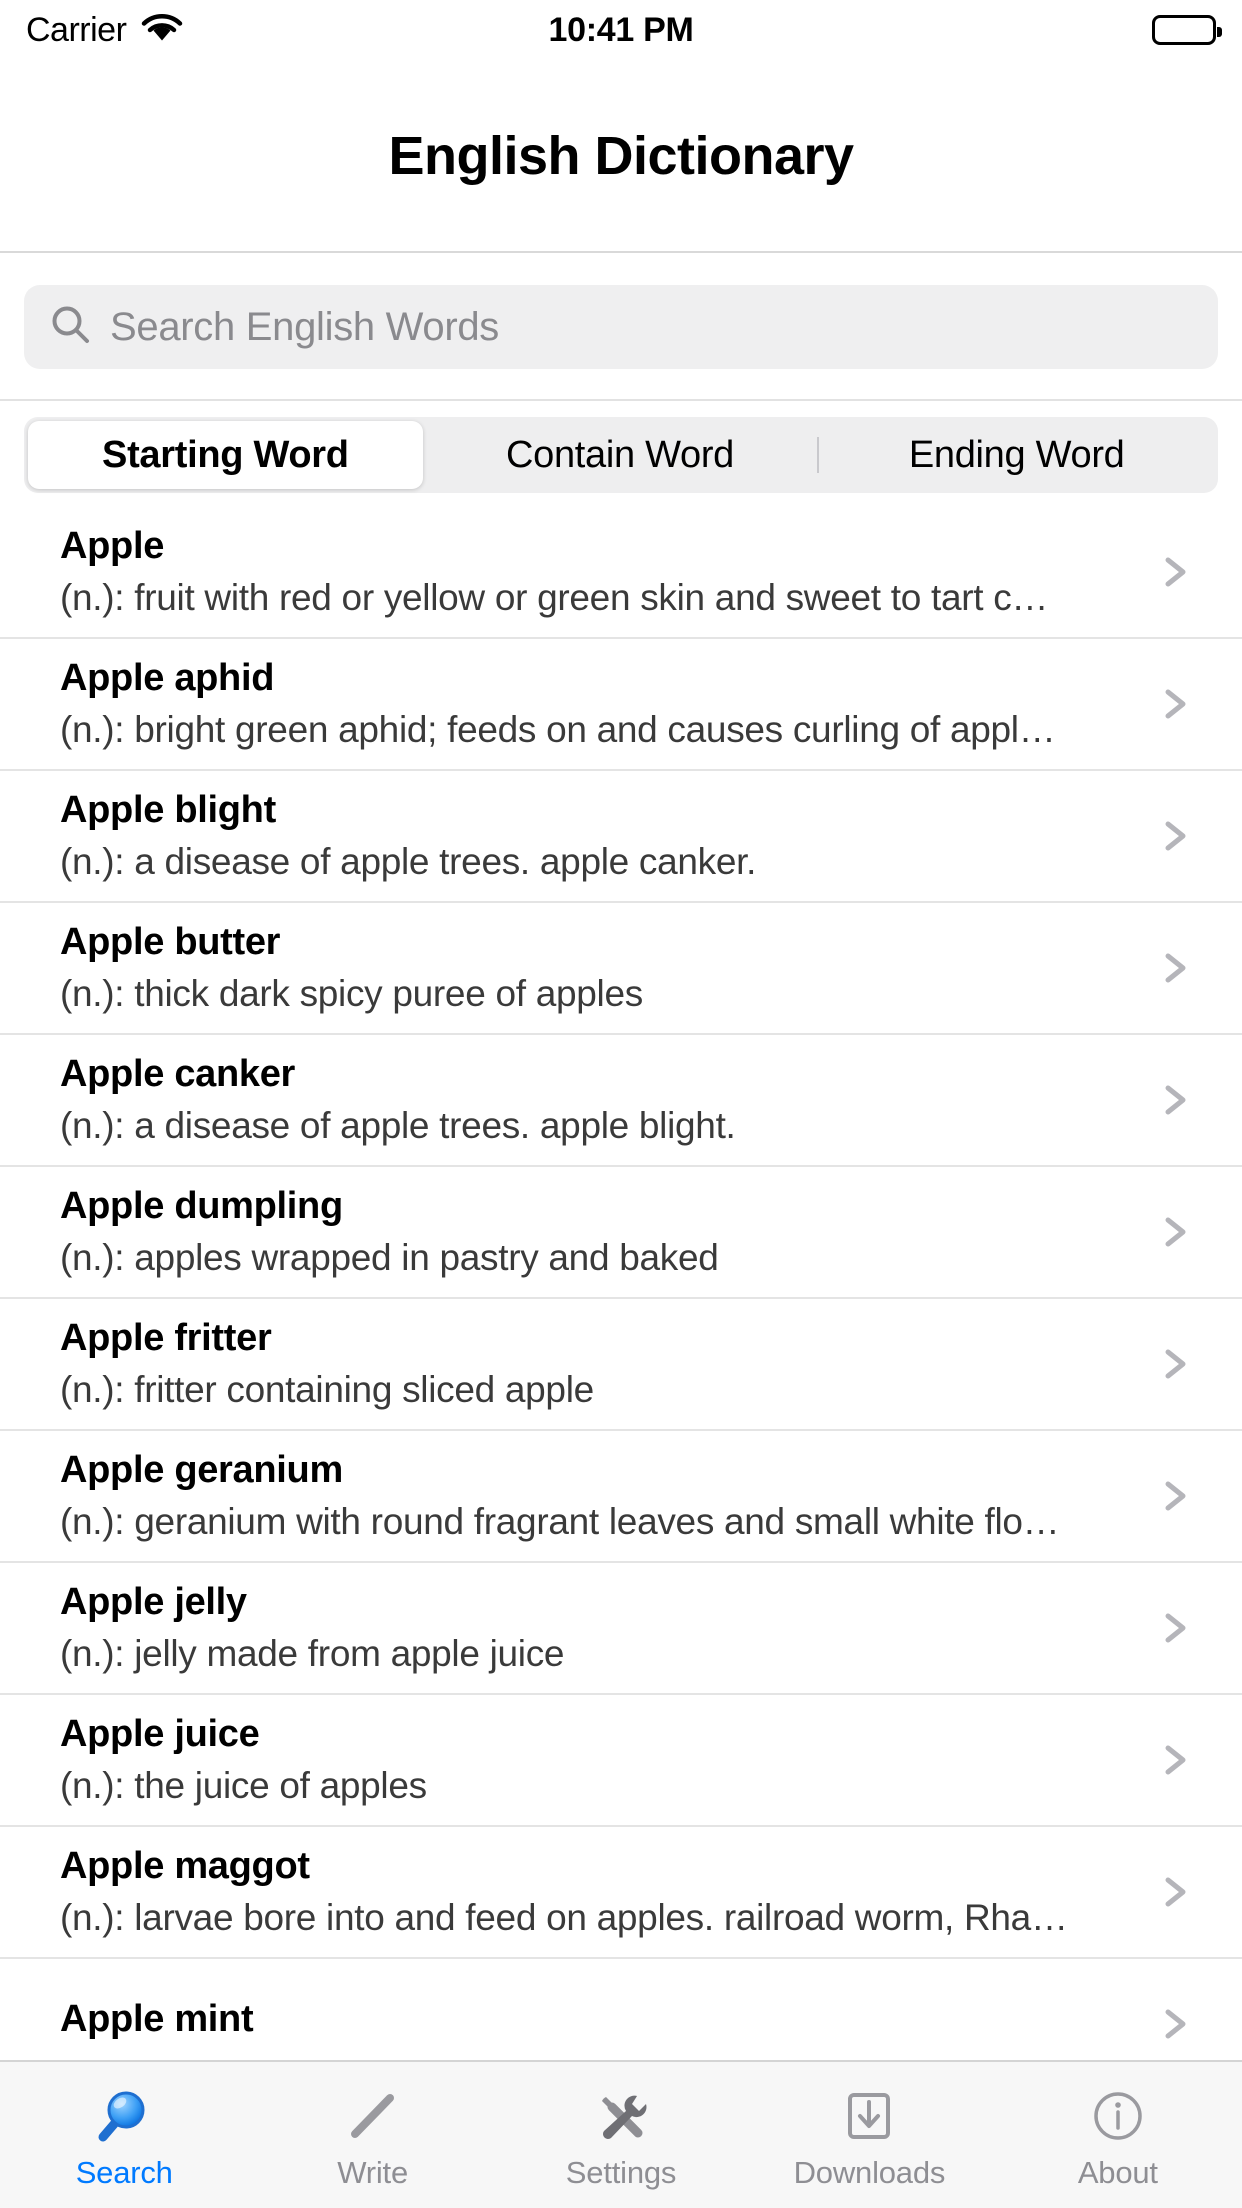 The image size is (1242, 2208). Describe the element at coordinates (178, 1073) in the screenshot. I see `list-item-word: Apple canker` at that location.